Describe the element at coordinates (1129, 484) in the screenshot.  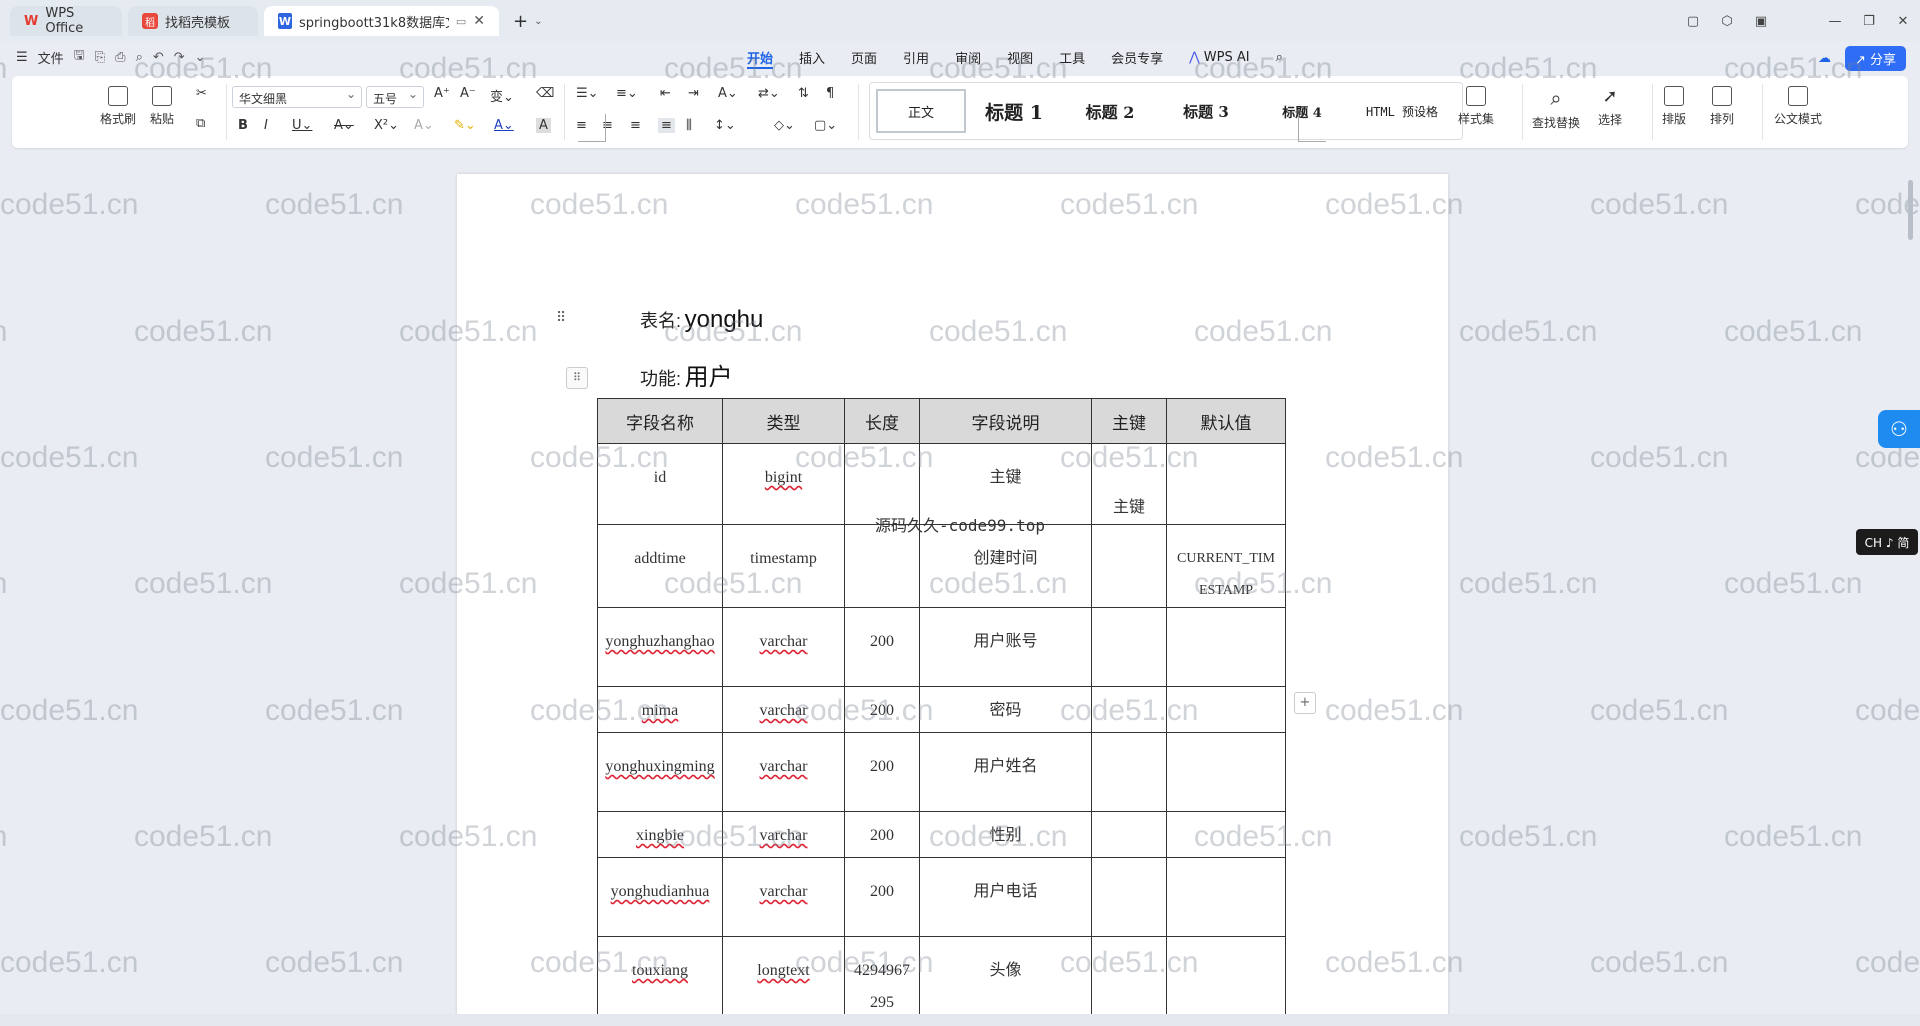
I see `cell-pk: 主键` at that location.